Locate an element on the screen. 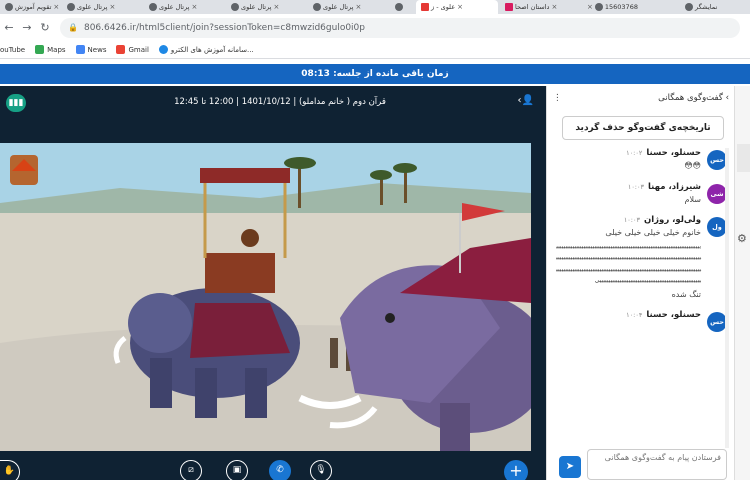  bookmark-maps: Maps is located at coordinates (50, 49).